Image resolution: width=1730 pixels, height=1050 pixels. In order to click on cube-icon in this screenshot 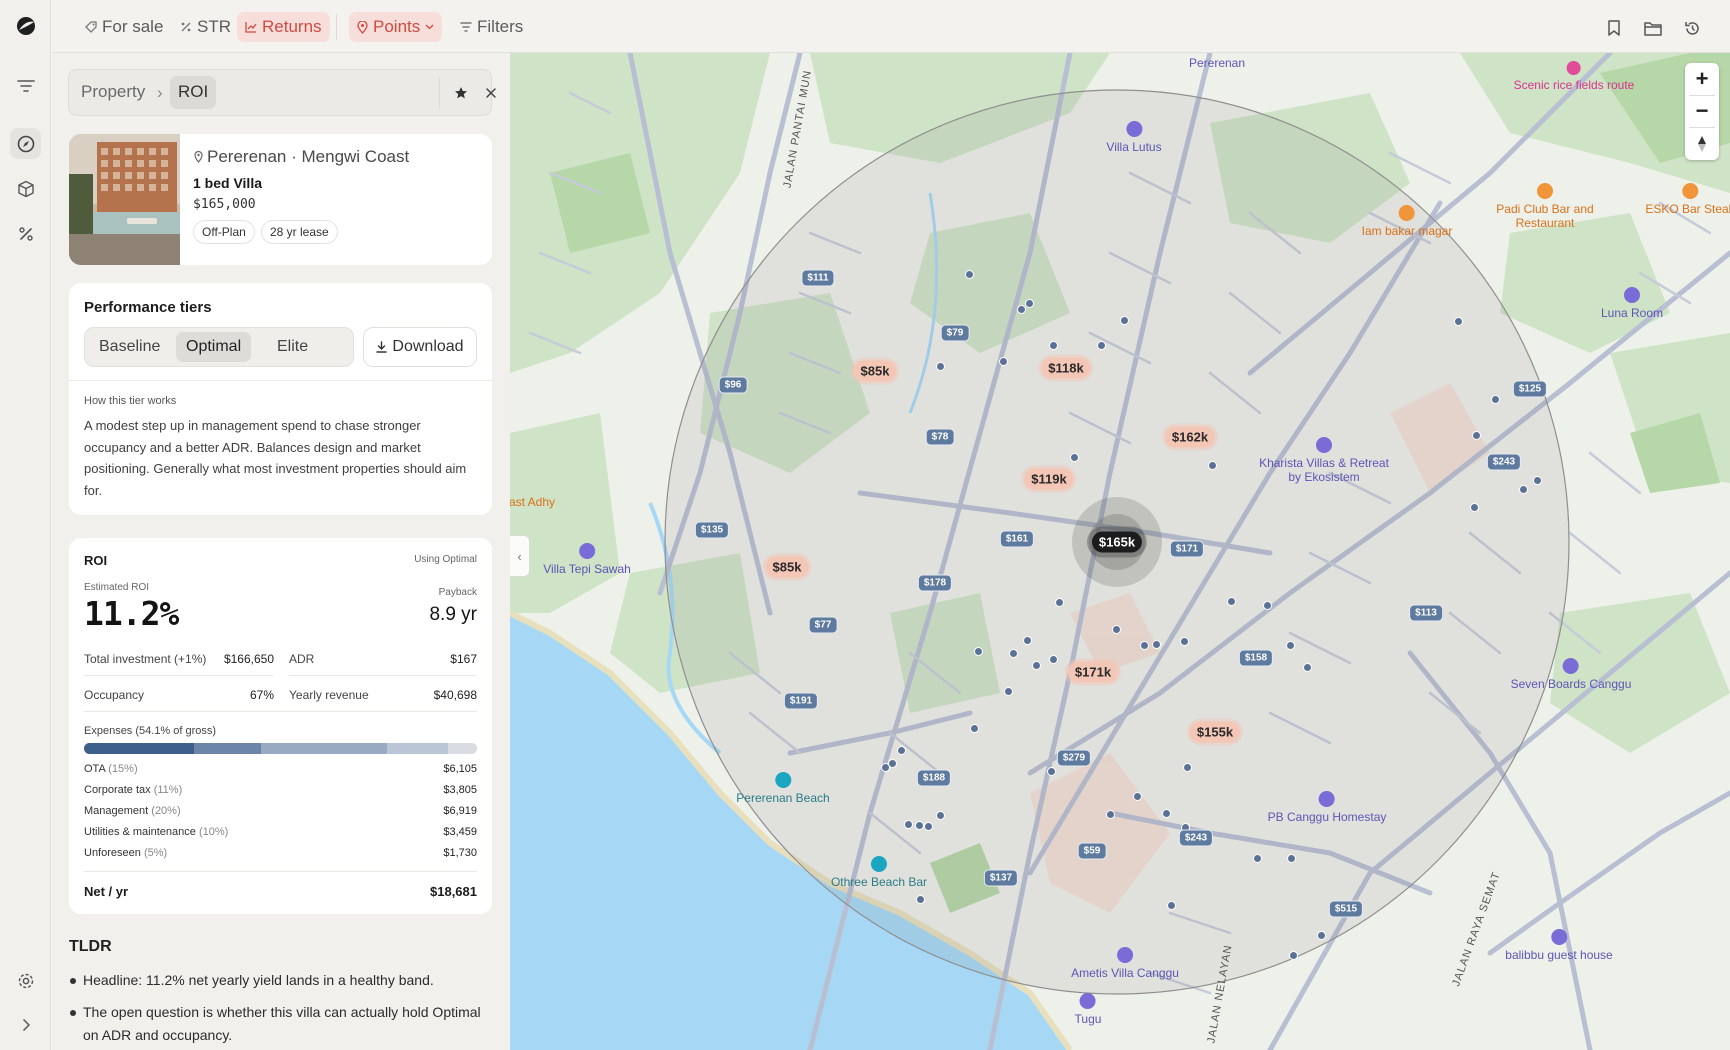, I will do `click(25, 188)`.